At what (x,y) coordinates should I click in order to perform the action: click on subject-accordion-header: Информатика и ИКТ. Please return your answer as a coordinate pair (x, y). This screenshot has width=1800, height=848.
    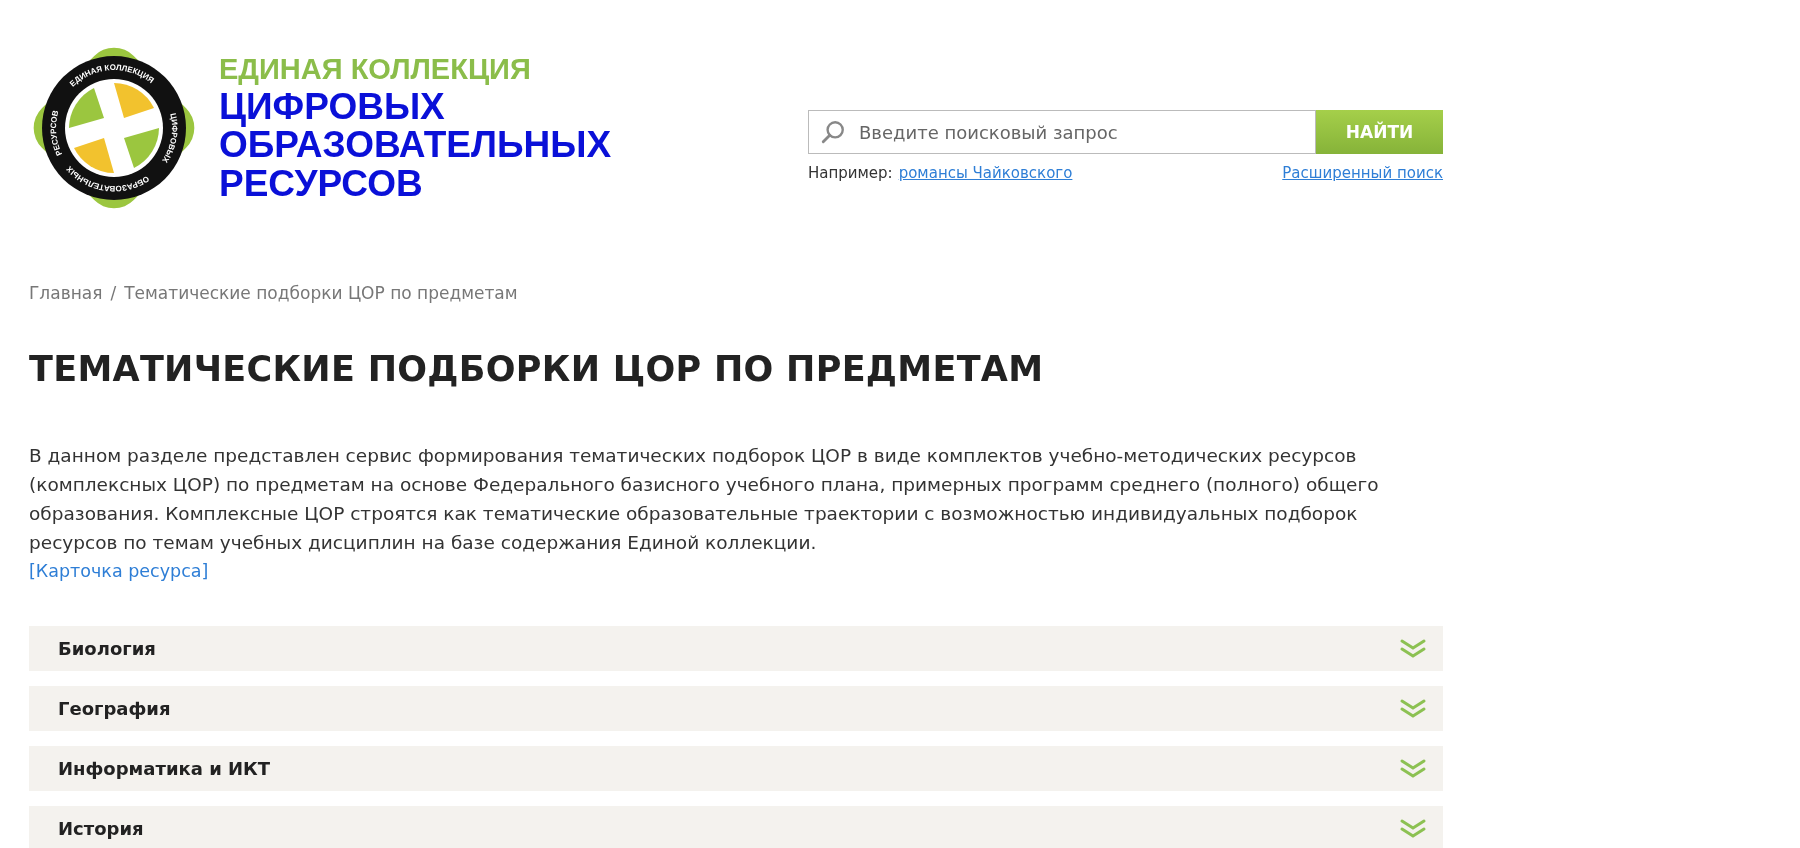
    Looking at the image, I should click on (736, 768).